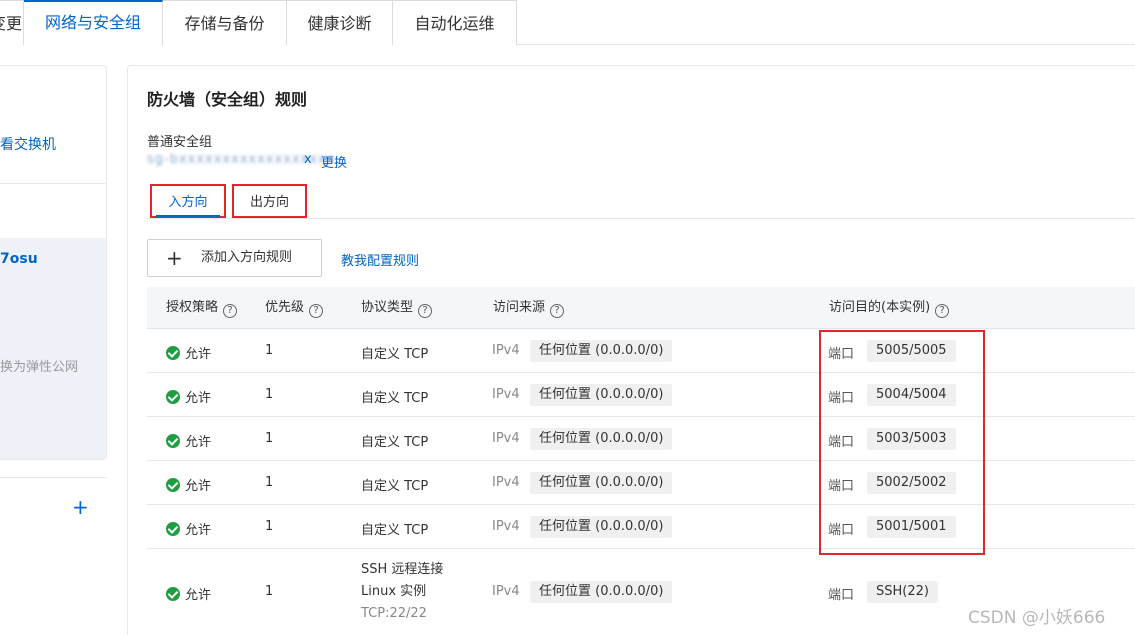 This screenshot has width=1135, height=635. Describe the element at coordinates (397, 308) in the screenshot. I see `column-header-protocol: 协议类型?` at that location.